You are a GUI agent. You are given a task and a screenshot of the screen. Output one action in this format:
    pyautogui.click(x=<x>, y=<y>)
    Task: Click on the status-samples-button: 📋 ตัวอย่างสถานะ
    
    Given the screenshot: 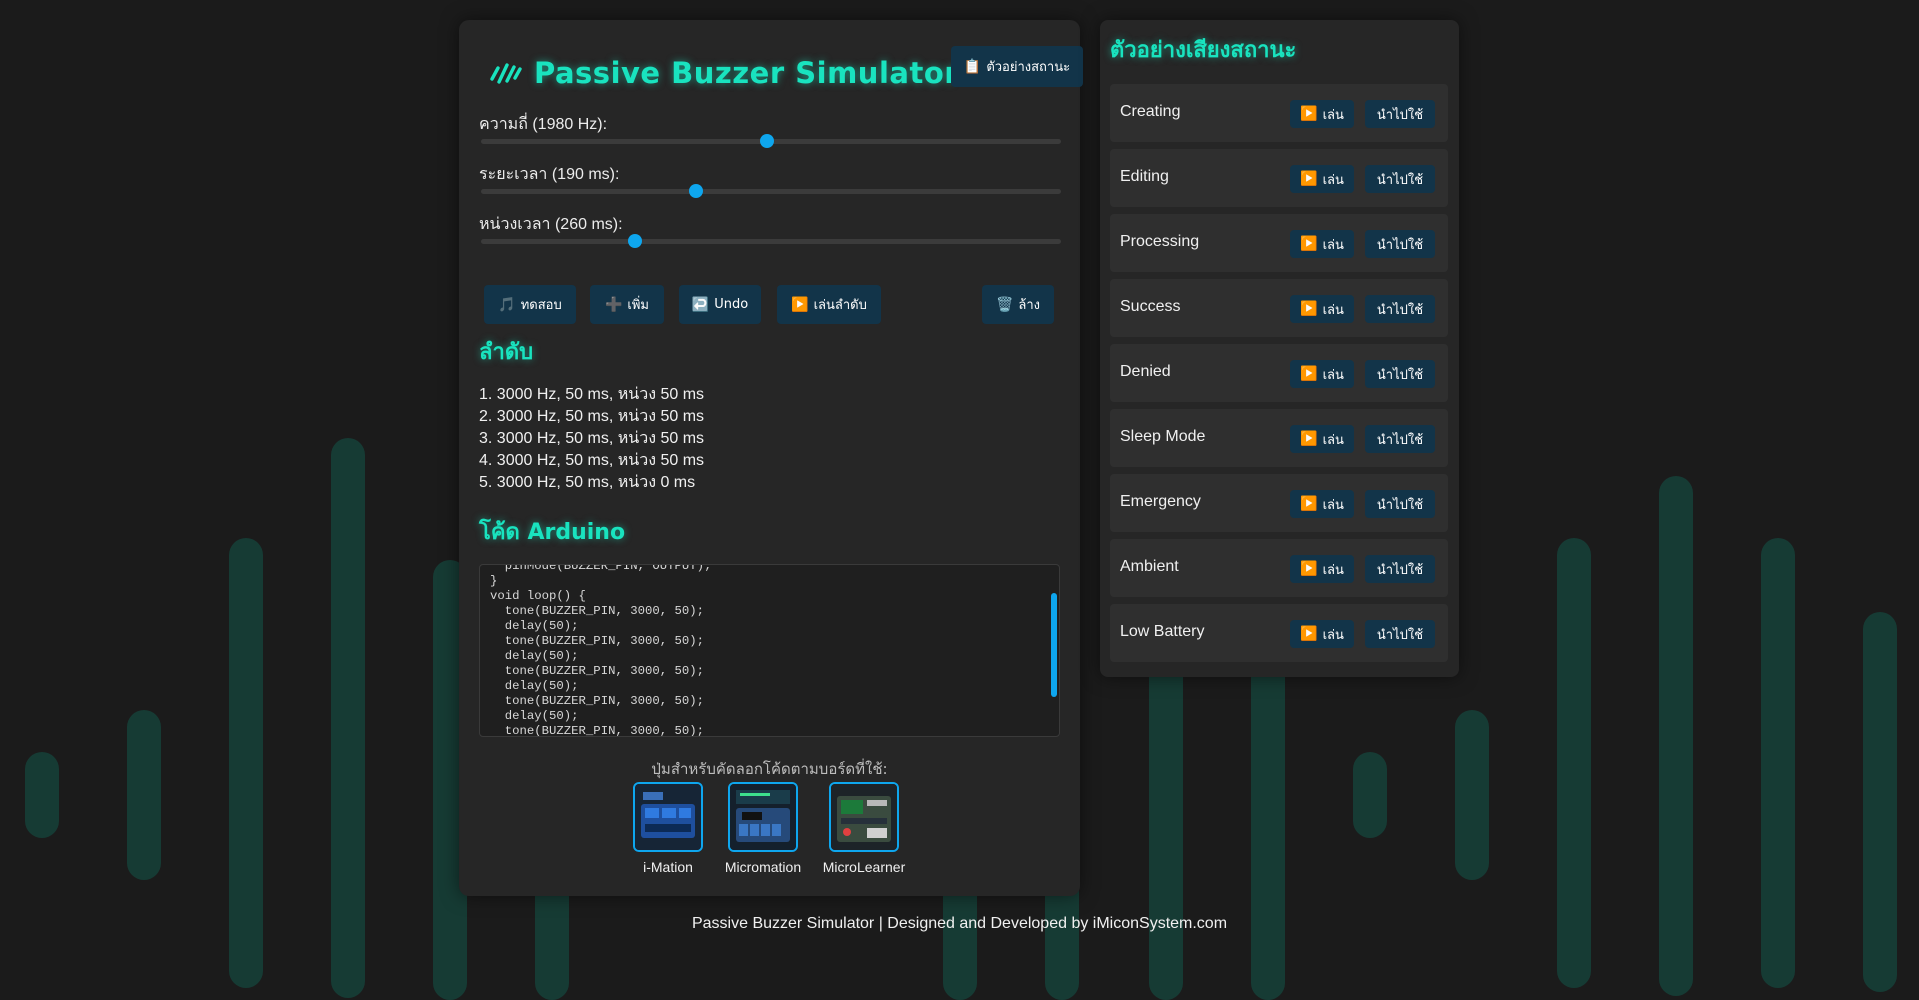 What is the action you would take?
    pyautogui.click(x=1017, y=66)
    